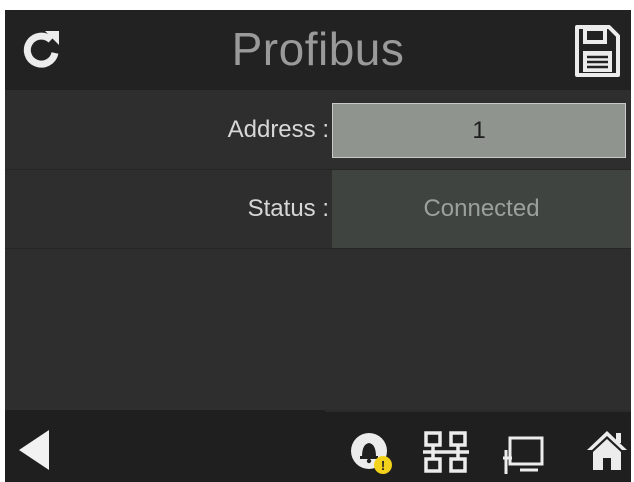 The height and width of the screenshot is (482, 634). I want to click on address-label: Address :, so click(278, 129).